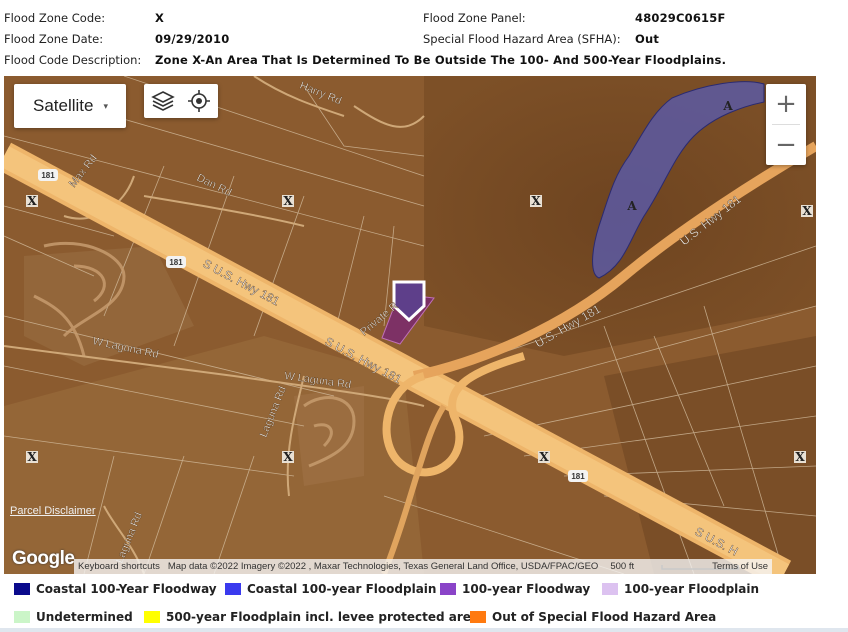  I want to click on sfha-label: Special Flood Hazard Area (SFHA):, so click(522, 39).